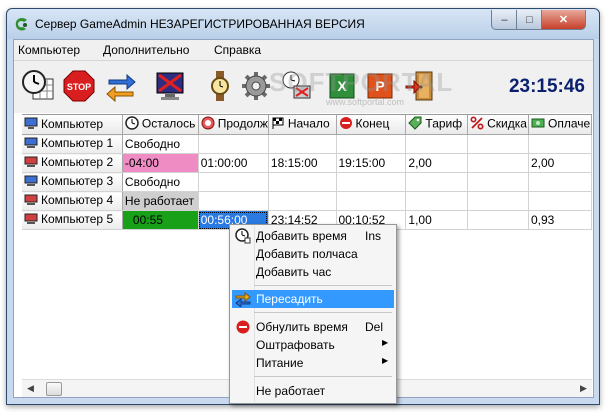 The width and height of the screenshot is (607, 412). What do you see at coordinates (323, 285) in the screenshot?
I see `menu-separator` at bounding box center [323, 285].